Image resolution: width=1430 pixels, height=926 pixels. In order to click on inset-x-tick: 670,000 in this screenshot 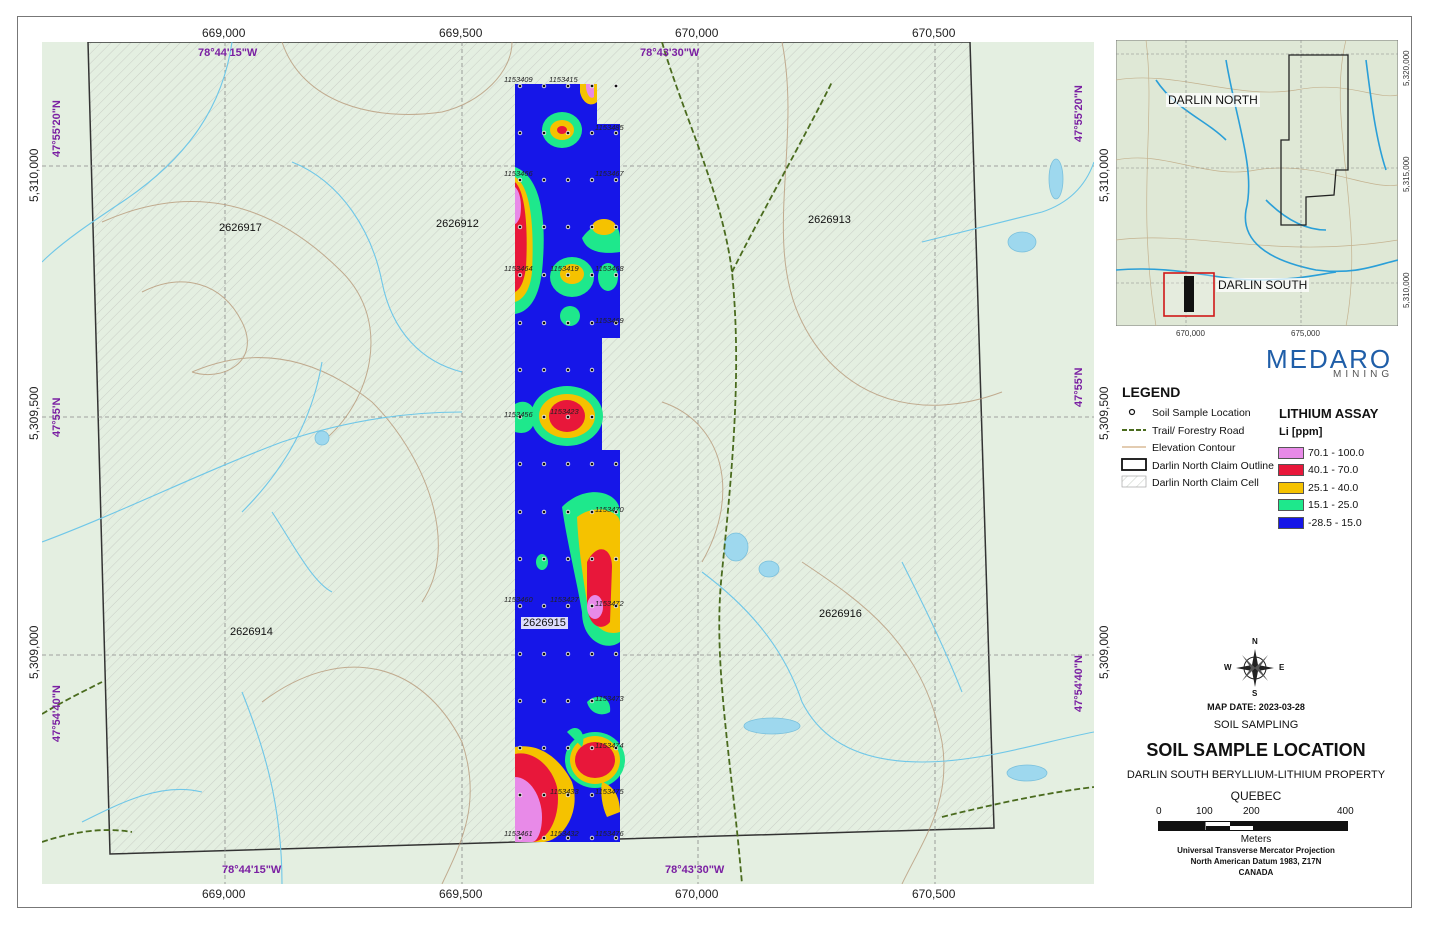, I will do `click(1190, 333)`.